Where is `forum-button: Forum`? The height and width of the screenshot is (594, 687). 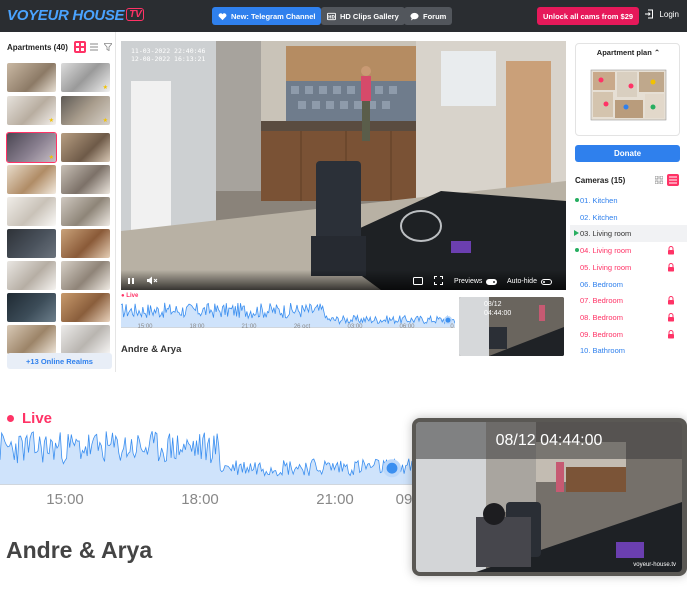
forum-button: Forum is located at coordinates (428, 16).